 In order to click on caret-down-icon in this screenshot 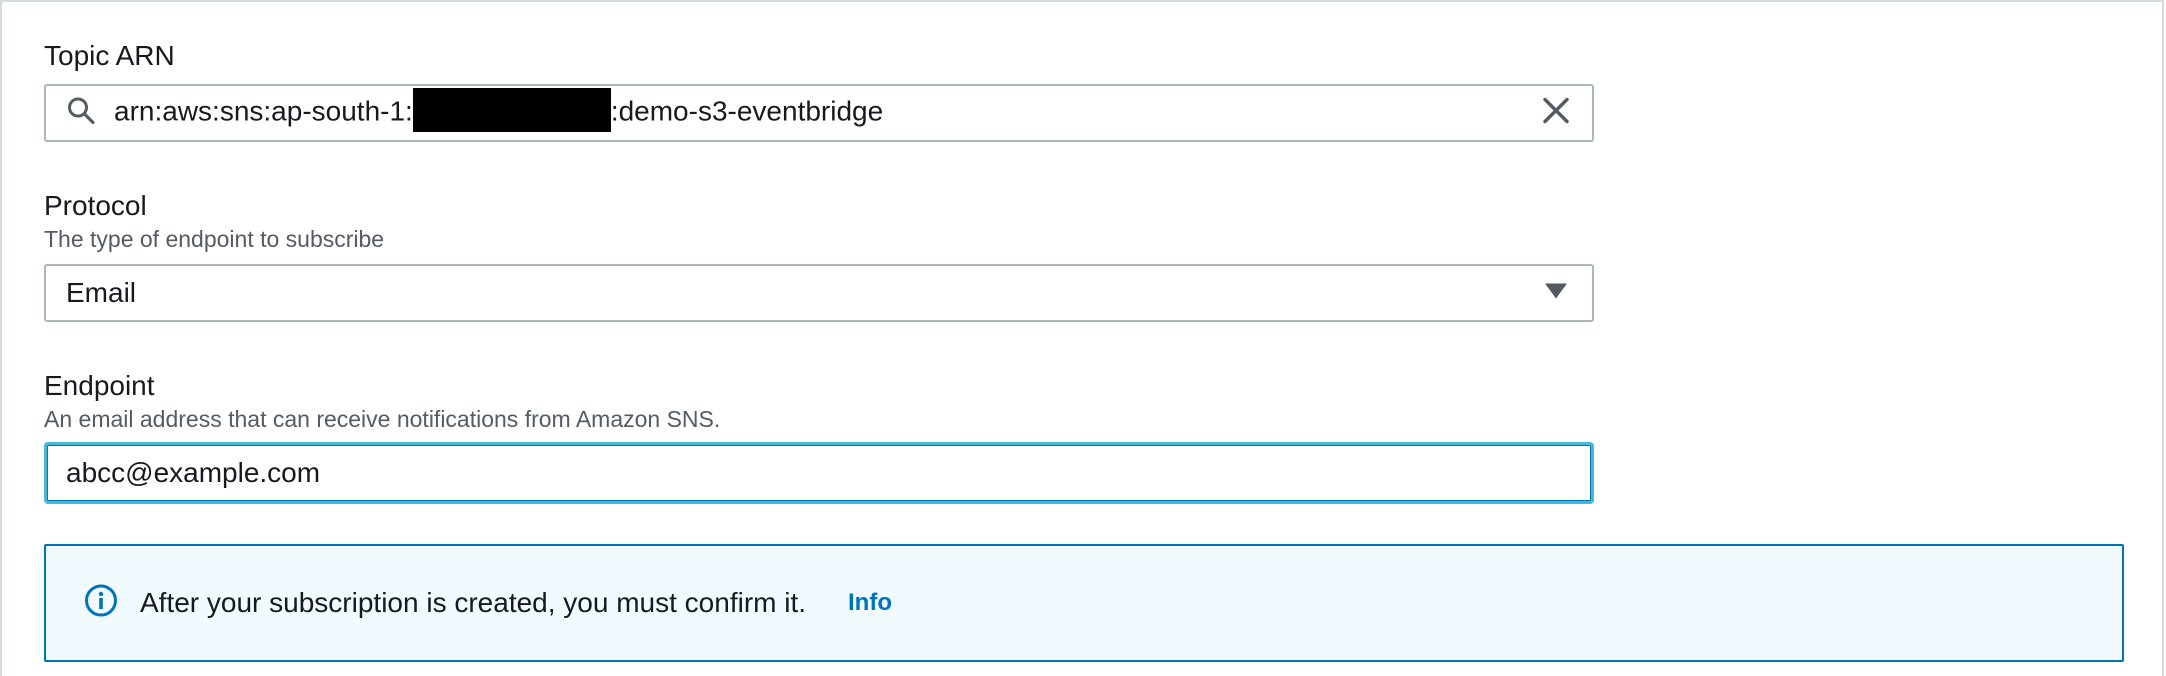, I will do `click(1556, 293)`.